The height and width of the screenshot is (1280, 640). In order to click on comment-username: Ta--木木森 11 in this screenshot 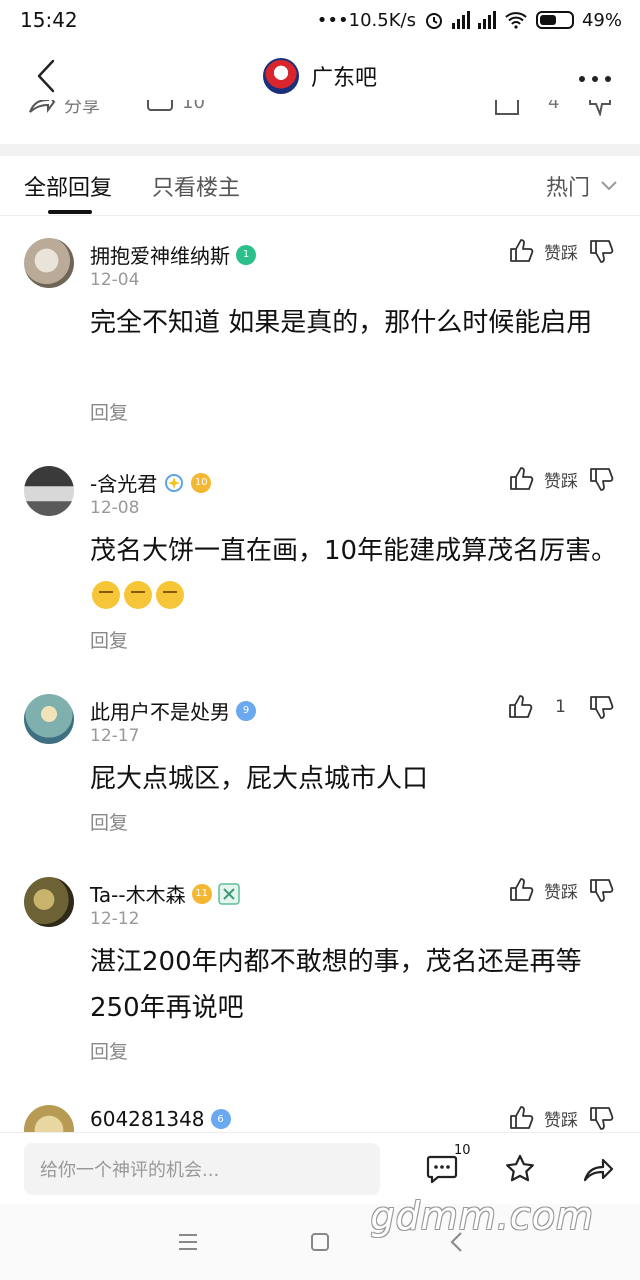, I will do `click(165, 893)`.